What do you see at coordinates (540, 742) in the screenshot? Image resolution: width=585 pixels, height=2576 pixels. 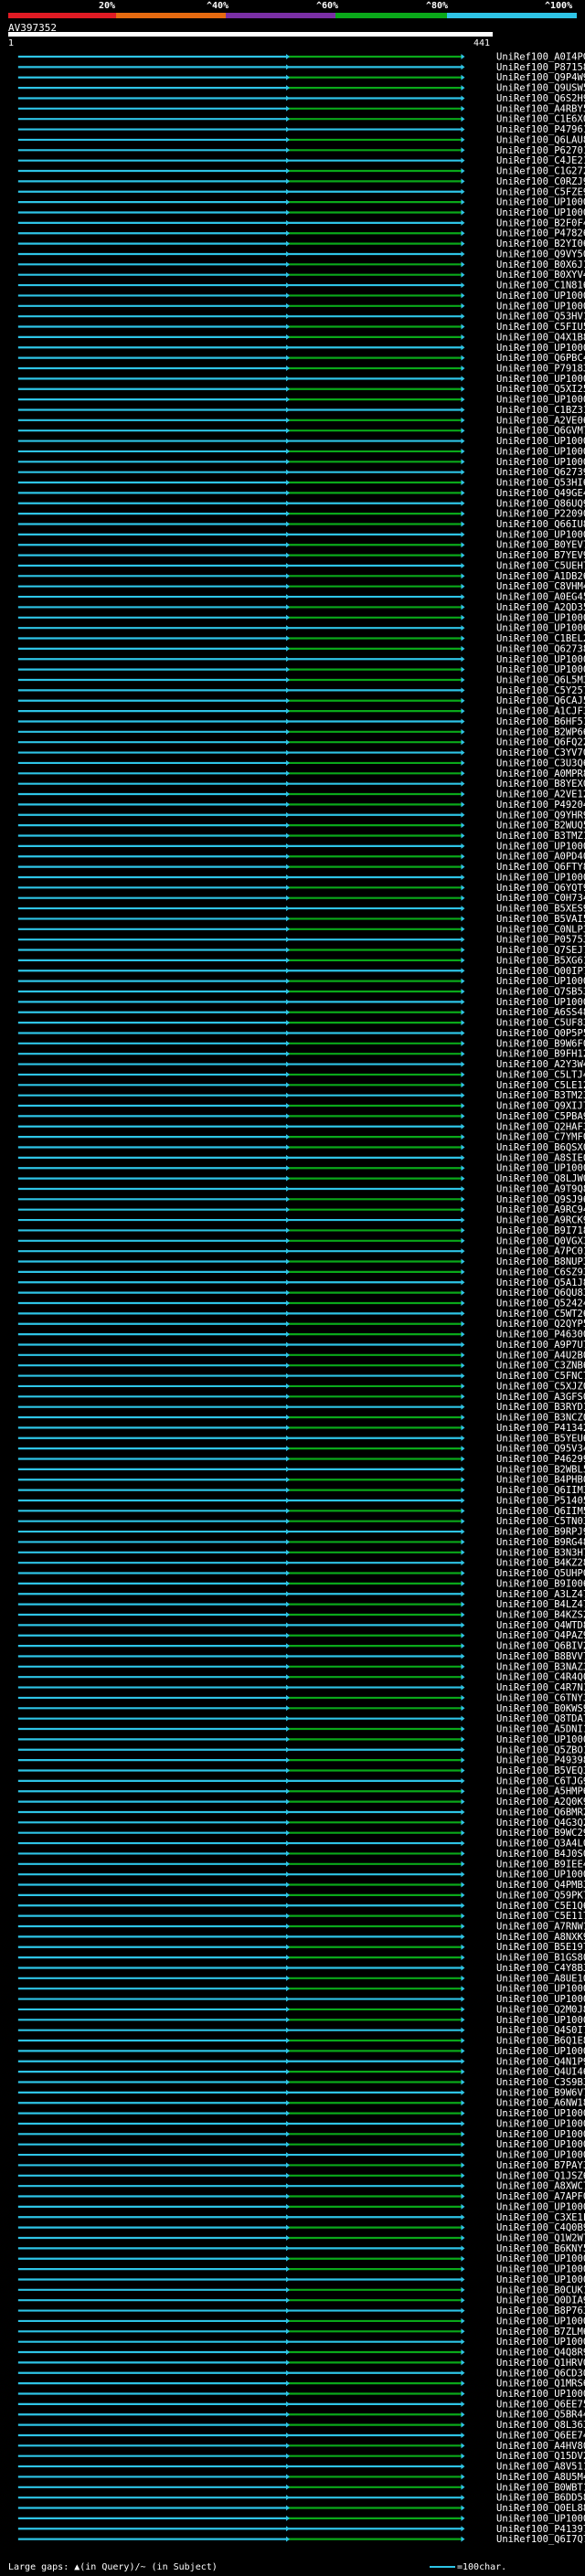 I see `hit-label: UniRef100_Q6FQ22` at bounding box center [540, 742].